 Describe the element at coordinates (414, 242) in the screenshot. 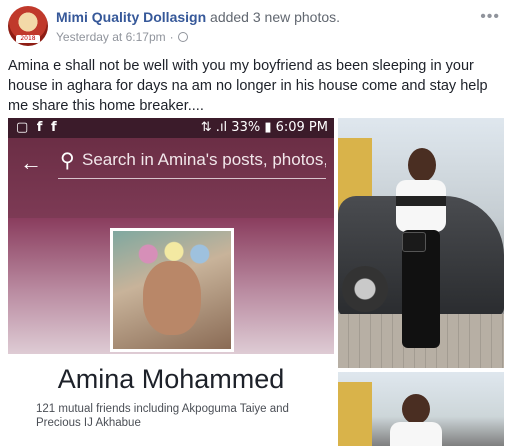

I see `person-handbag` at that location.